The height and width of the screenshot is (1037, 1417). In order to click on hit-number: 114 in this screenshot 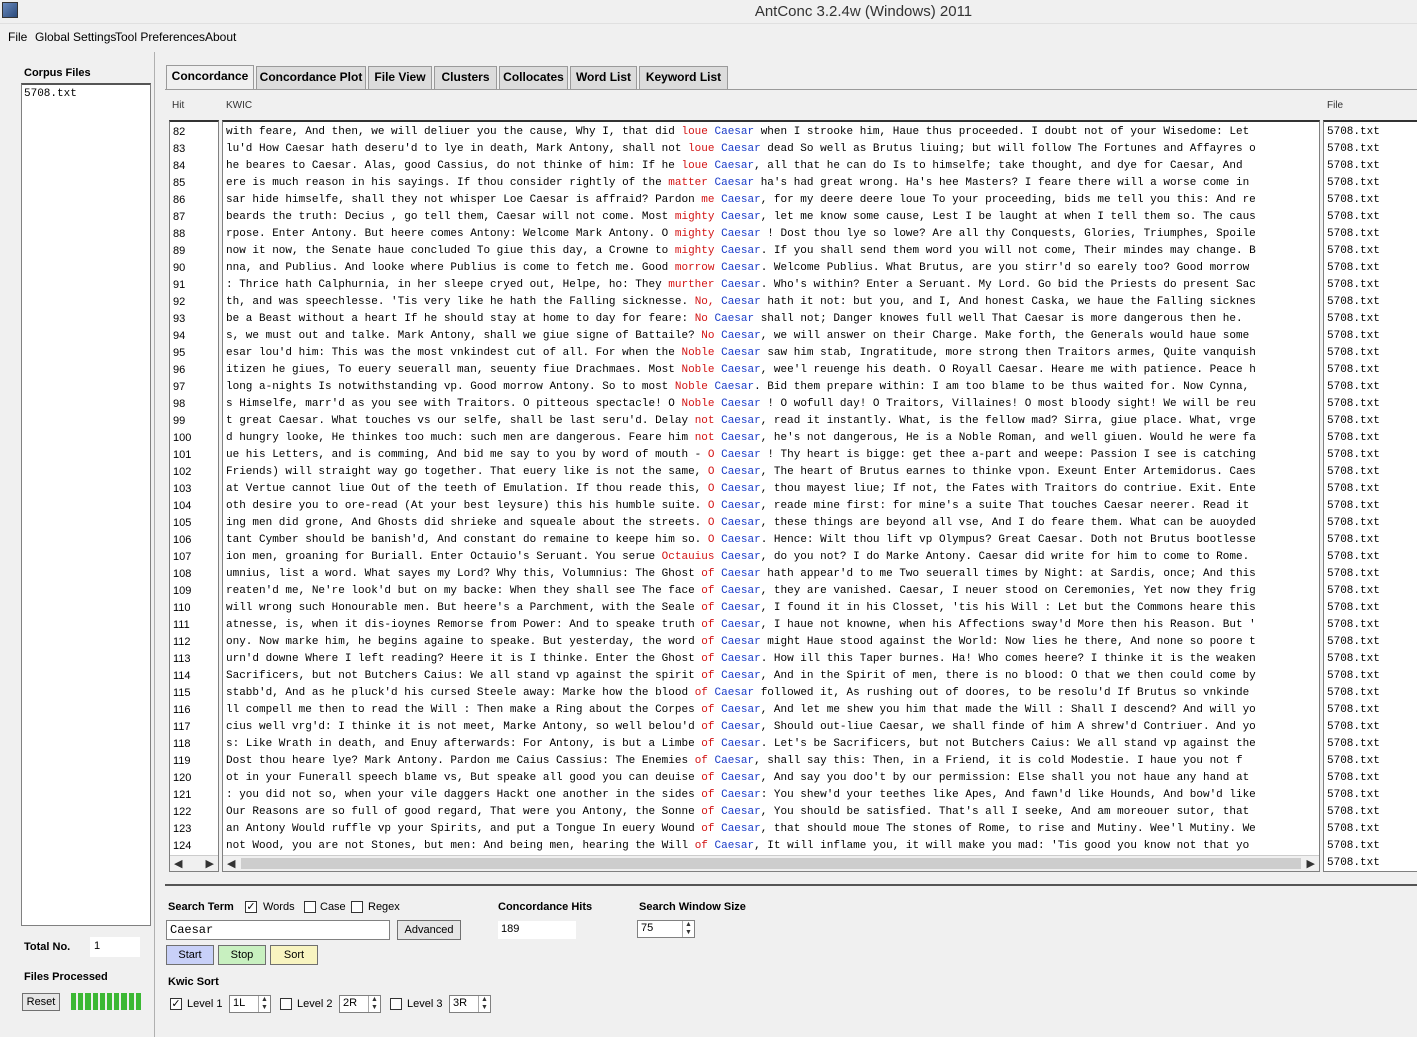, I will do `click(194, 676)`.